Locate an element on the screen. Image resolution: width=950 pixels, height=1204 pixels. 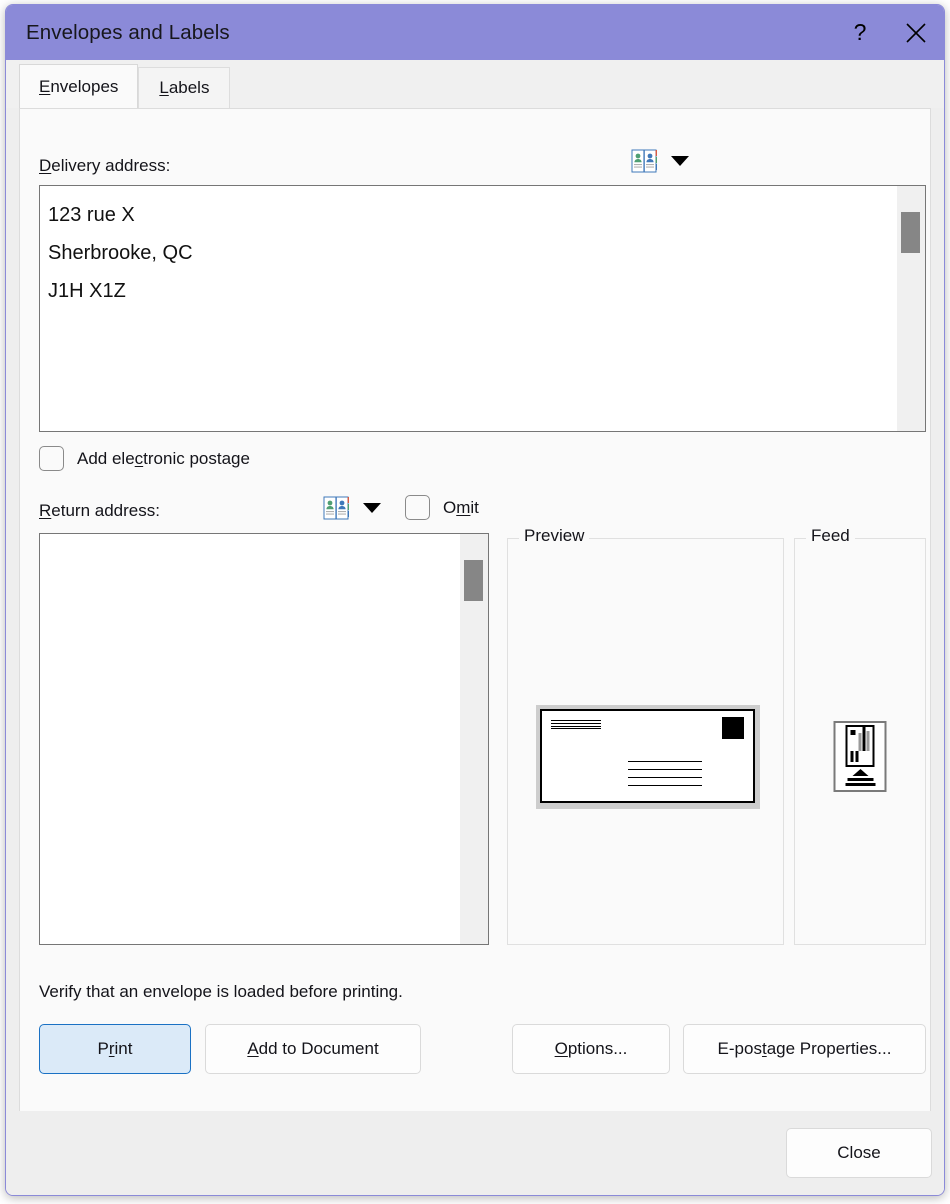
omit-row: Omit is located at coordinates (442, 507).